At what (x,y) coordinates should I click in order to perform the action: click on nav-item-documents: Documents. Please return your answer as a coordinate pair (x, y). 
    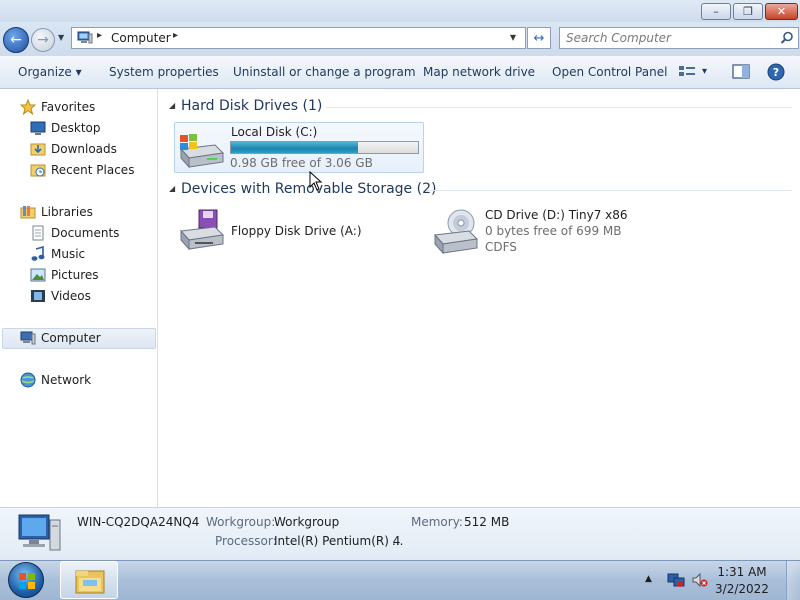
    Looking at the image, I should click on (90, 233).